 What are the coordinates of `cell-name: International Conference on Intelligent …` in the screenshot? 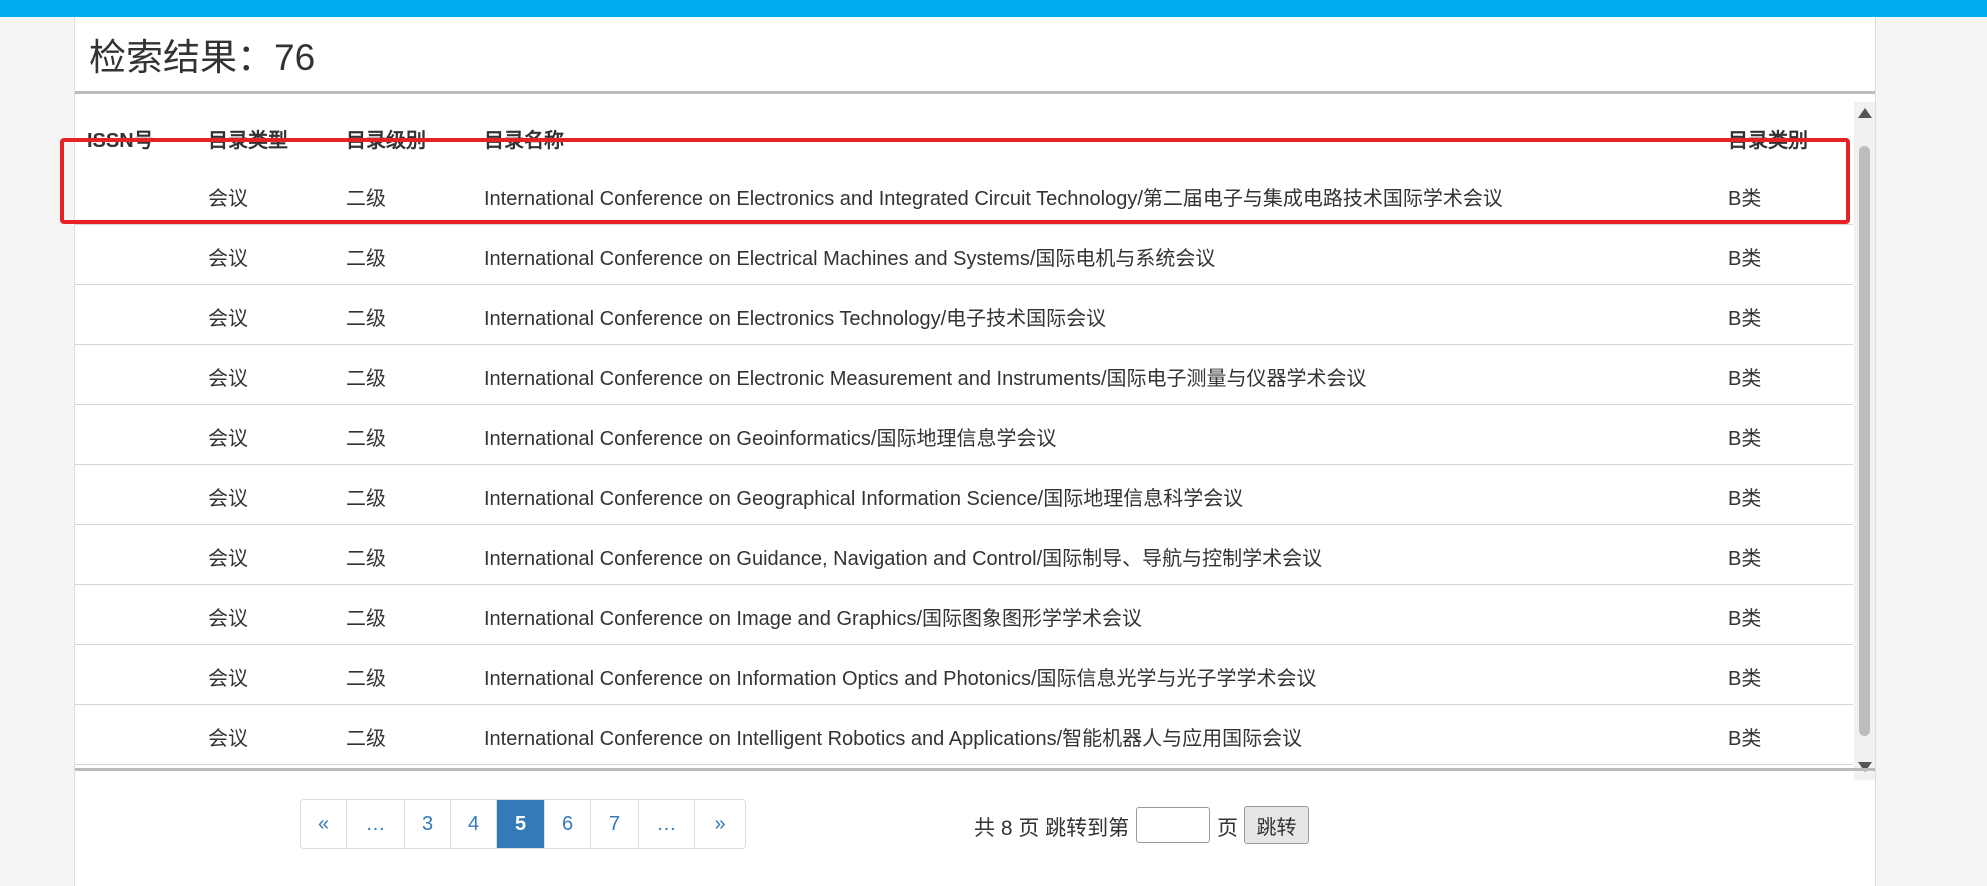 It's located at (893, 736).